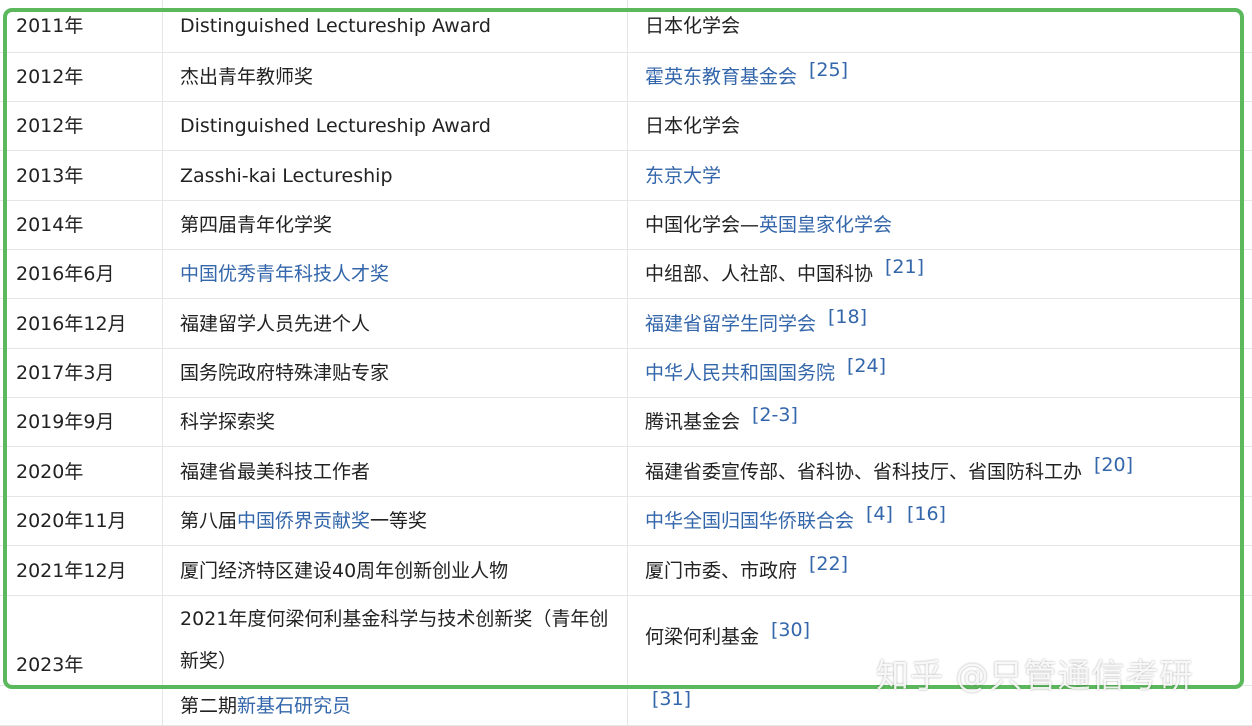  I want to click on award-cell: 福建省最美科技工作者, so click(395, 471).